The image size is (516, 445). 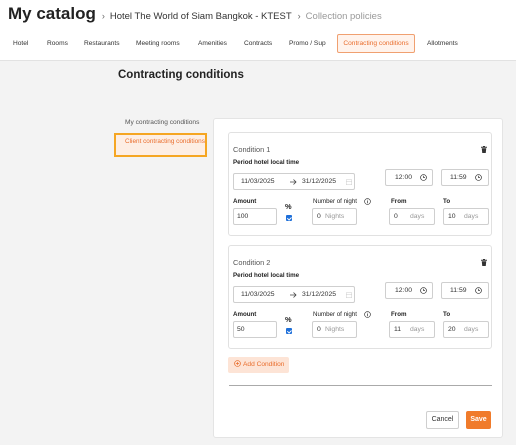 I want to click on amount-value: 50, so click(x=241, y=329).